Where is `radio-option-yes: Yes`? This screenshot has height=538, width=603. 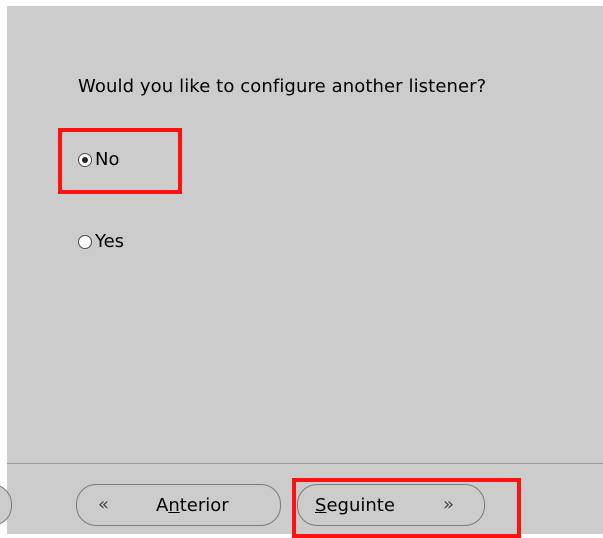
radio-option-yes: Yes is located at coordinates (101, 241).